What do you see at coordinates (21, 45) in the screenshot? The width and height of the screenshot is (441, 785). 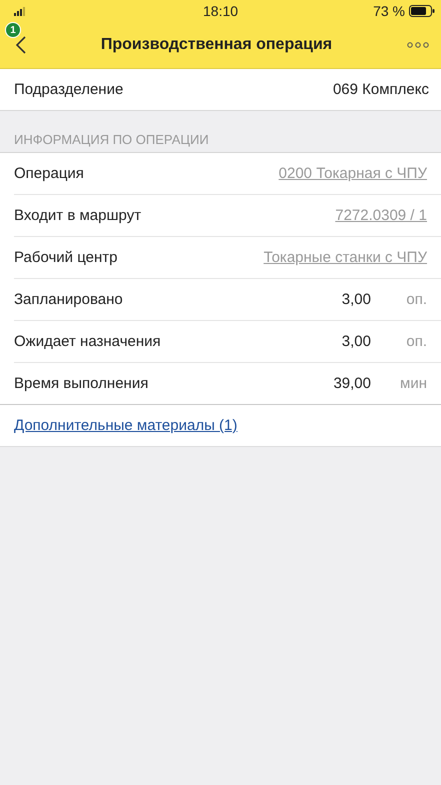 I see `back-icon` at bounding box center [21, 45].